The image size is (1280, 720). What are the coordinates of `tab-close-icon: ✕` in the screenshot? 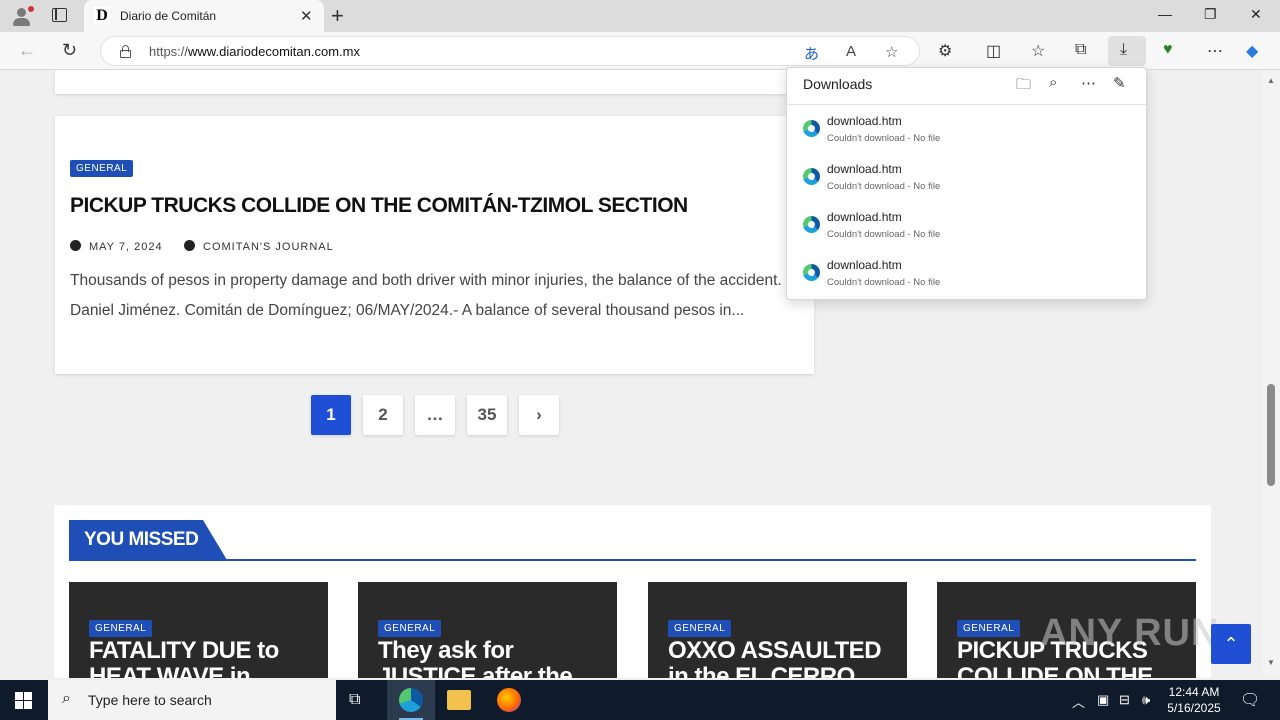 It's located at (306, 16).